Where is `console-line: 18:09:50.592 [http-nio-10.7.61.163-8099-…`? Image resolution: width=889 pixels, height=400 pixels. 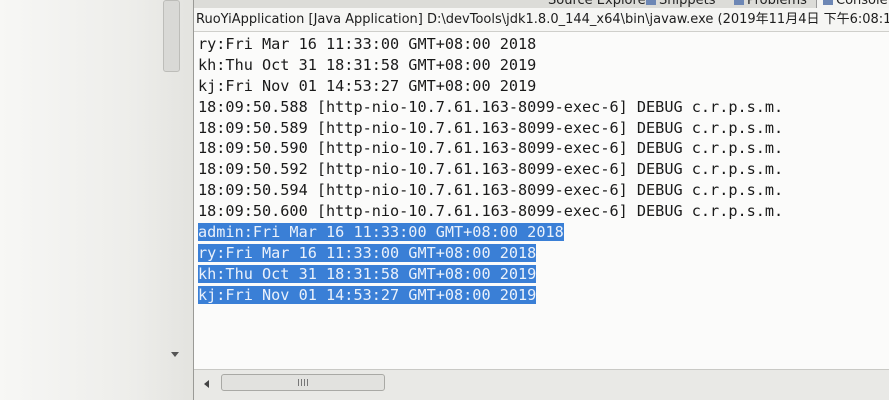 console-line: 18:09:50.592 [http-nio-10.7.61.163-8099-… is located at coordinates (543, 169).